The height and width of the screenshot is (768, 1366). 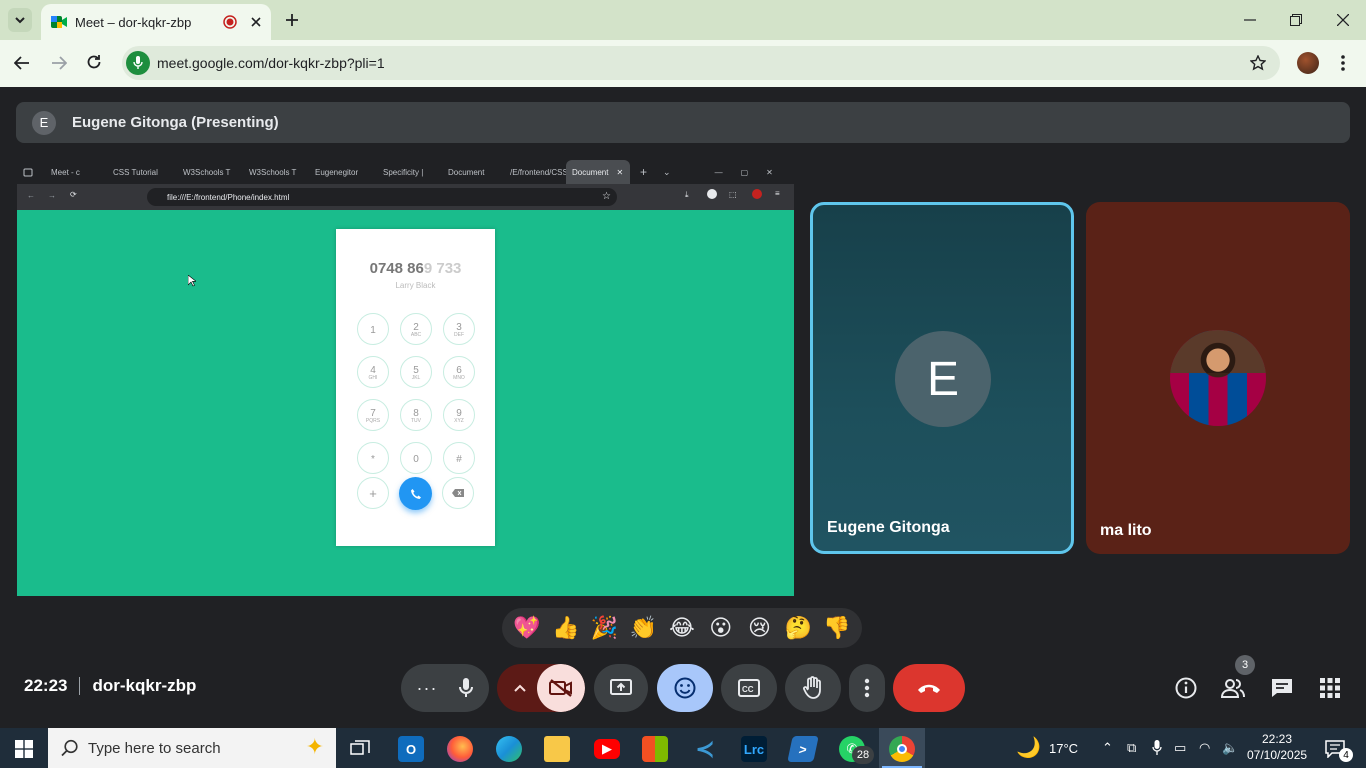 What do you see at coordinates (416, 458) in the screenshot?
I see `dialer-key: 0` at bounding box center [416, 458].